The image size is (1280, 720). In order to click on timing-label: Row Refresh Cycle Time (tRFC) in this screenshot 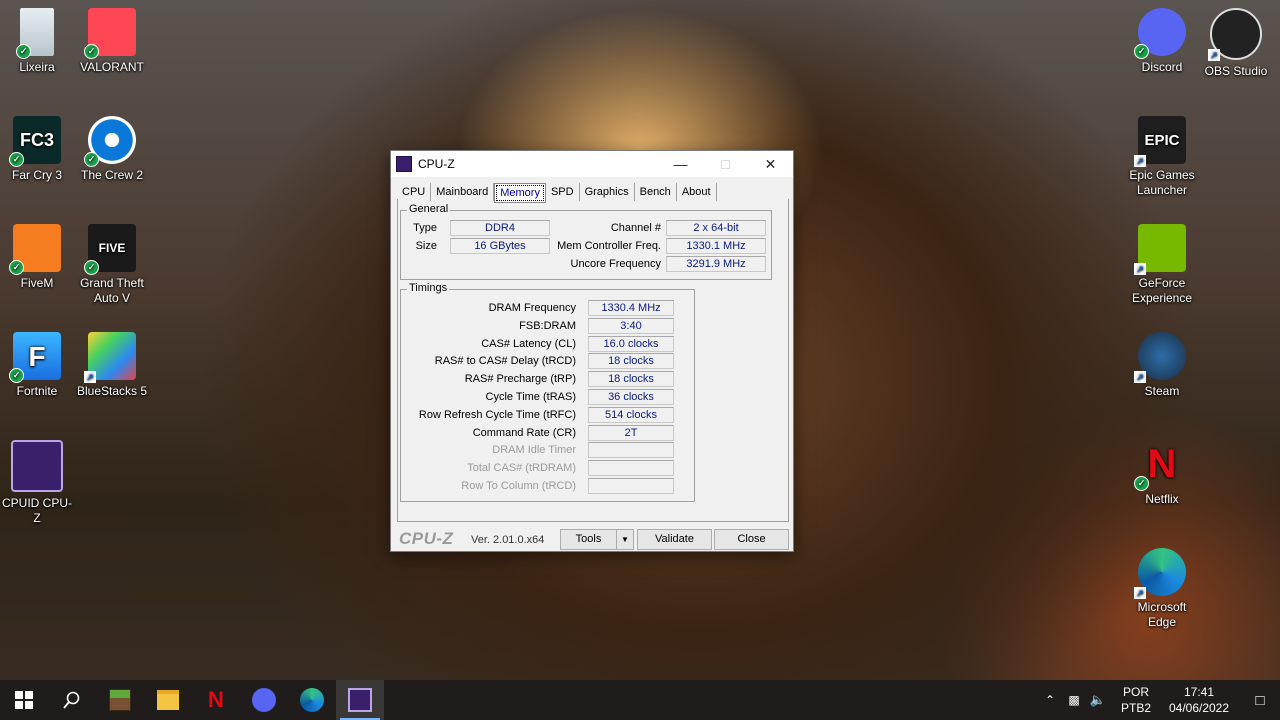, I will do `click(497, 414)`.